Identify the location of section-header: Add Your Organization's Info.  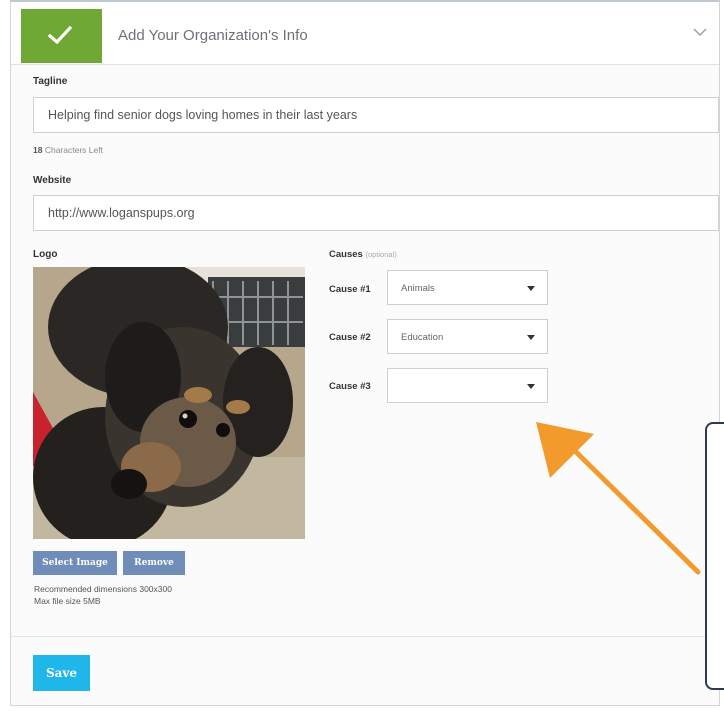
(365, 33).